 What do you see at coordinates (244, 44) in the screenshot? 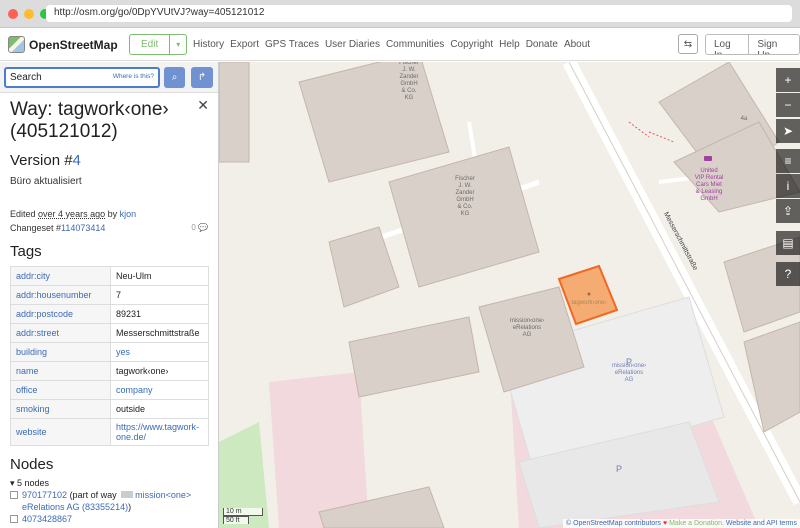
I see `nav-export: Export` at bounding box center [244, 44].